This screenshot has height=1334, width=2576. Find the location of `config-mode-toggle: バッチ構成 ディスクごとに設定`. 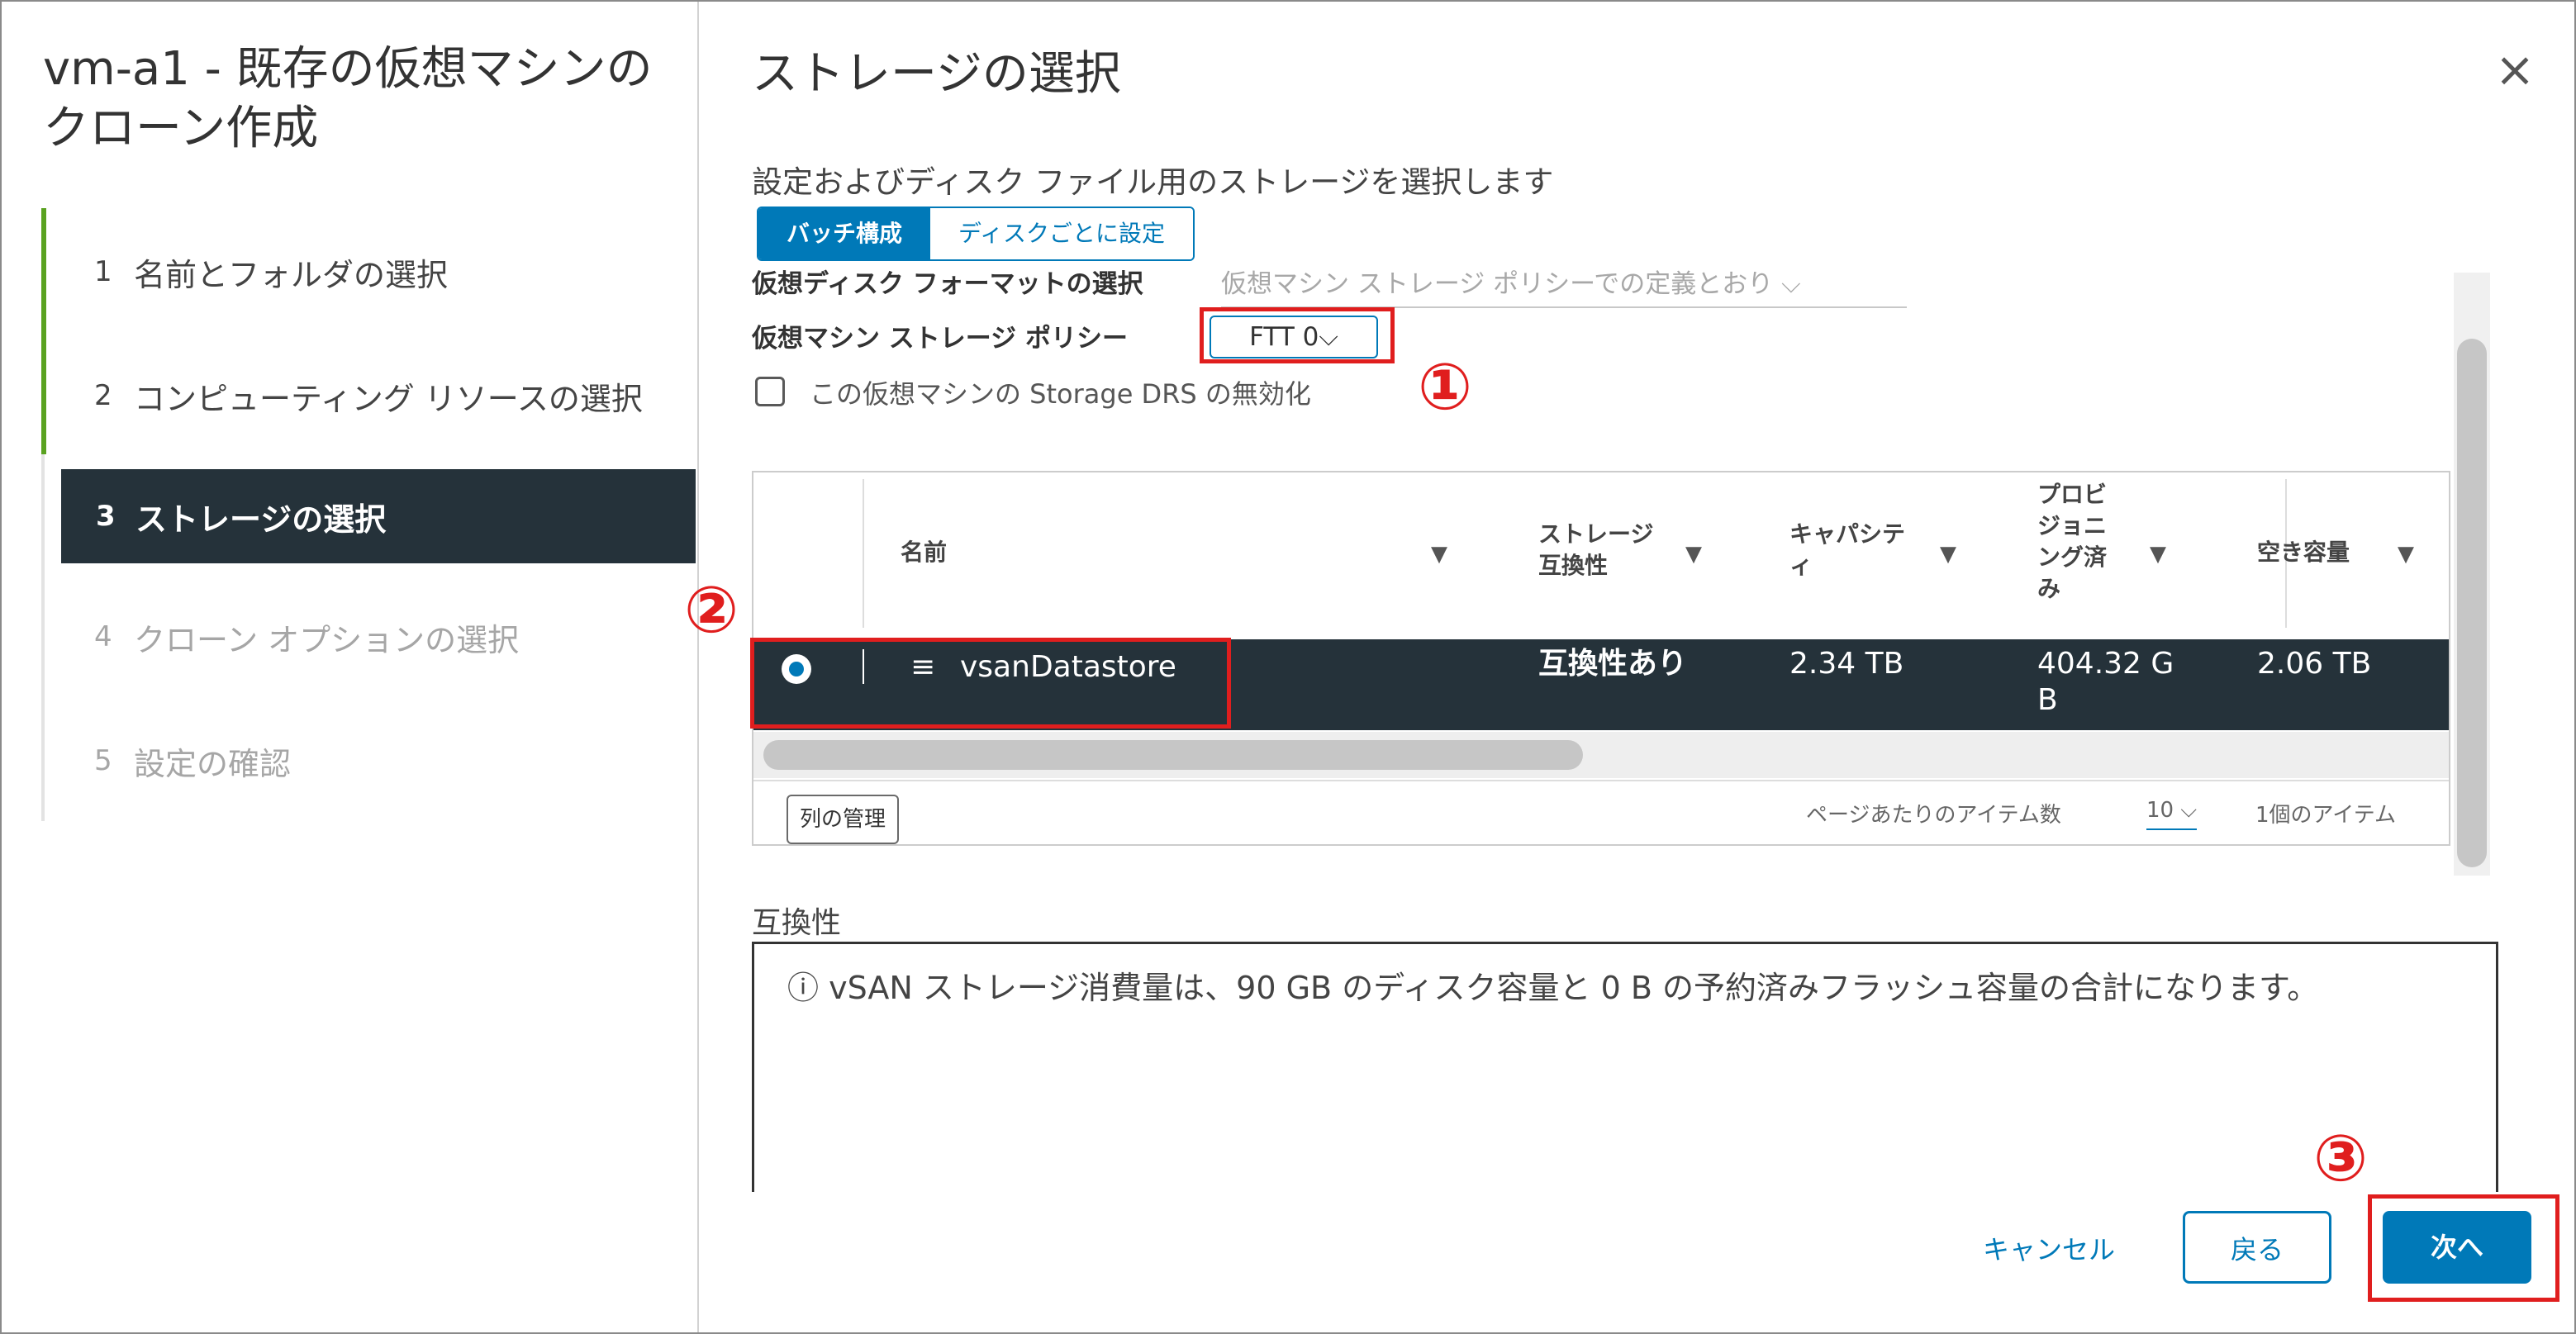

config-mode-toggle: バッチ構成 ディスクごとに設定 is located at coordinates (976, 234).